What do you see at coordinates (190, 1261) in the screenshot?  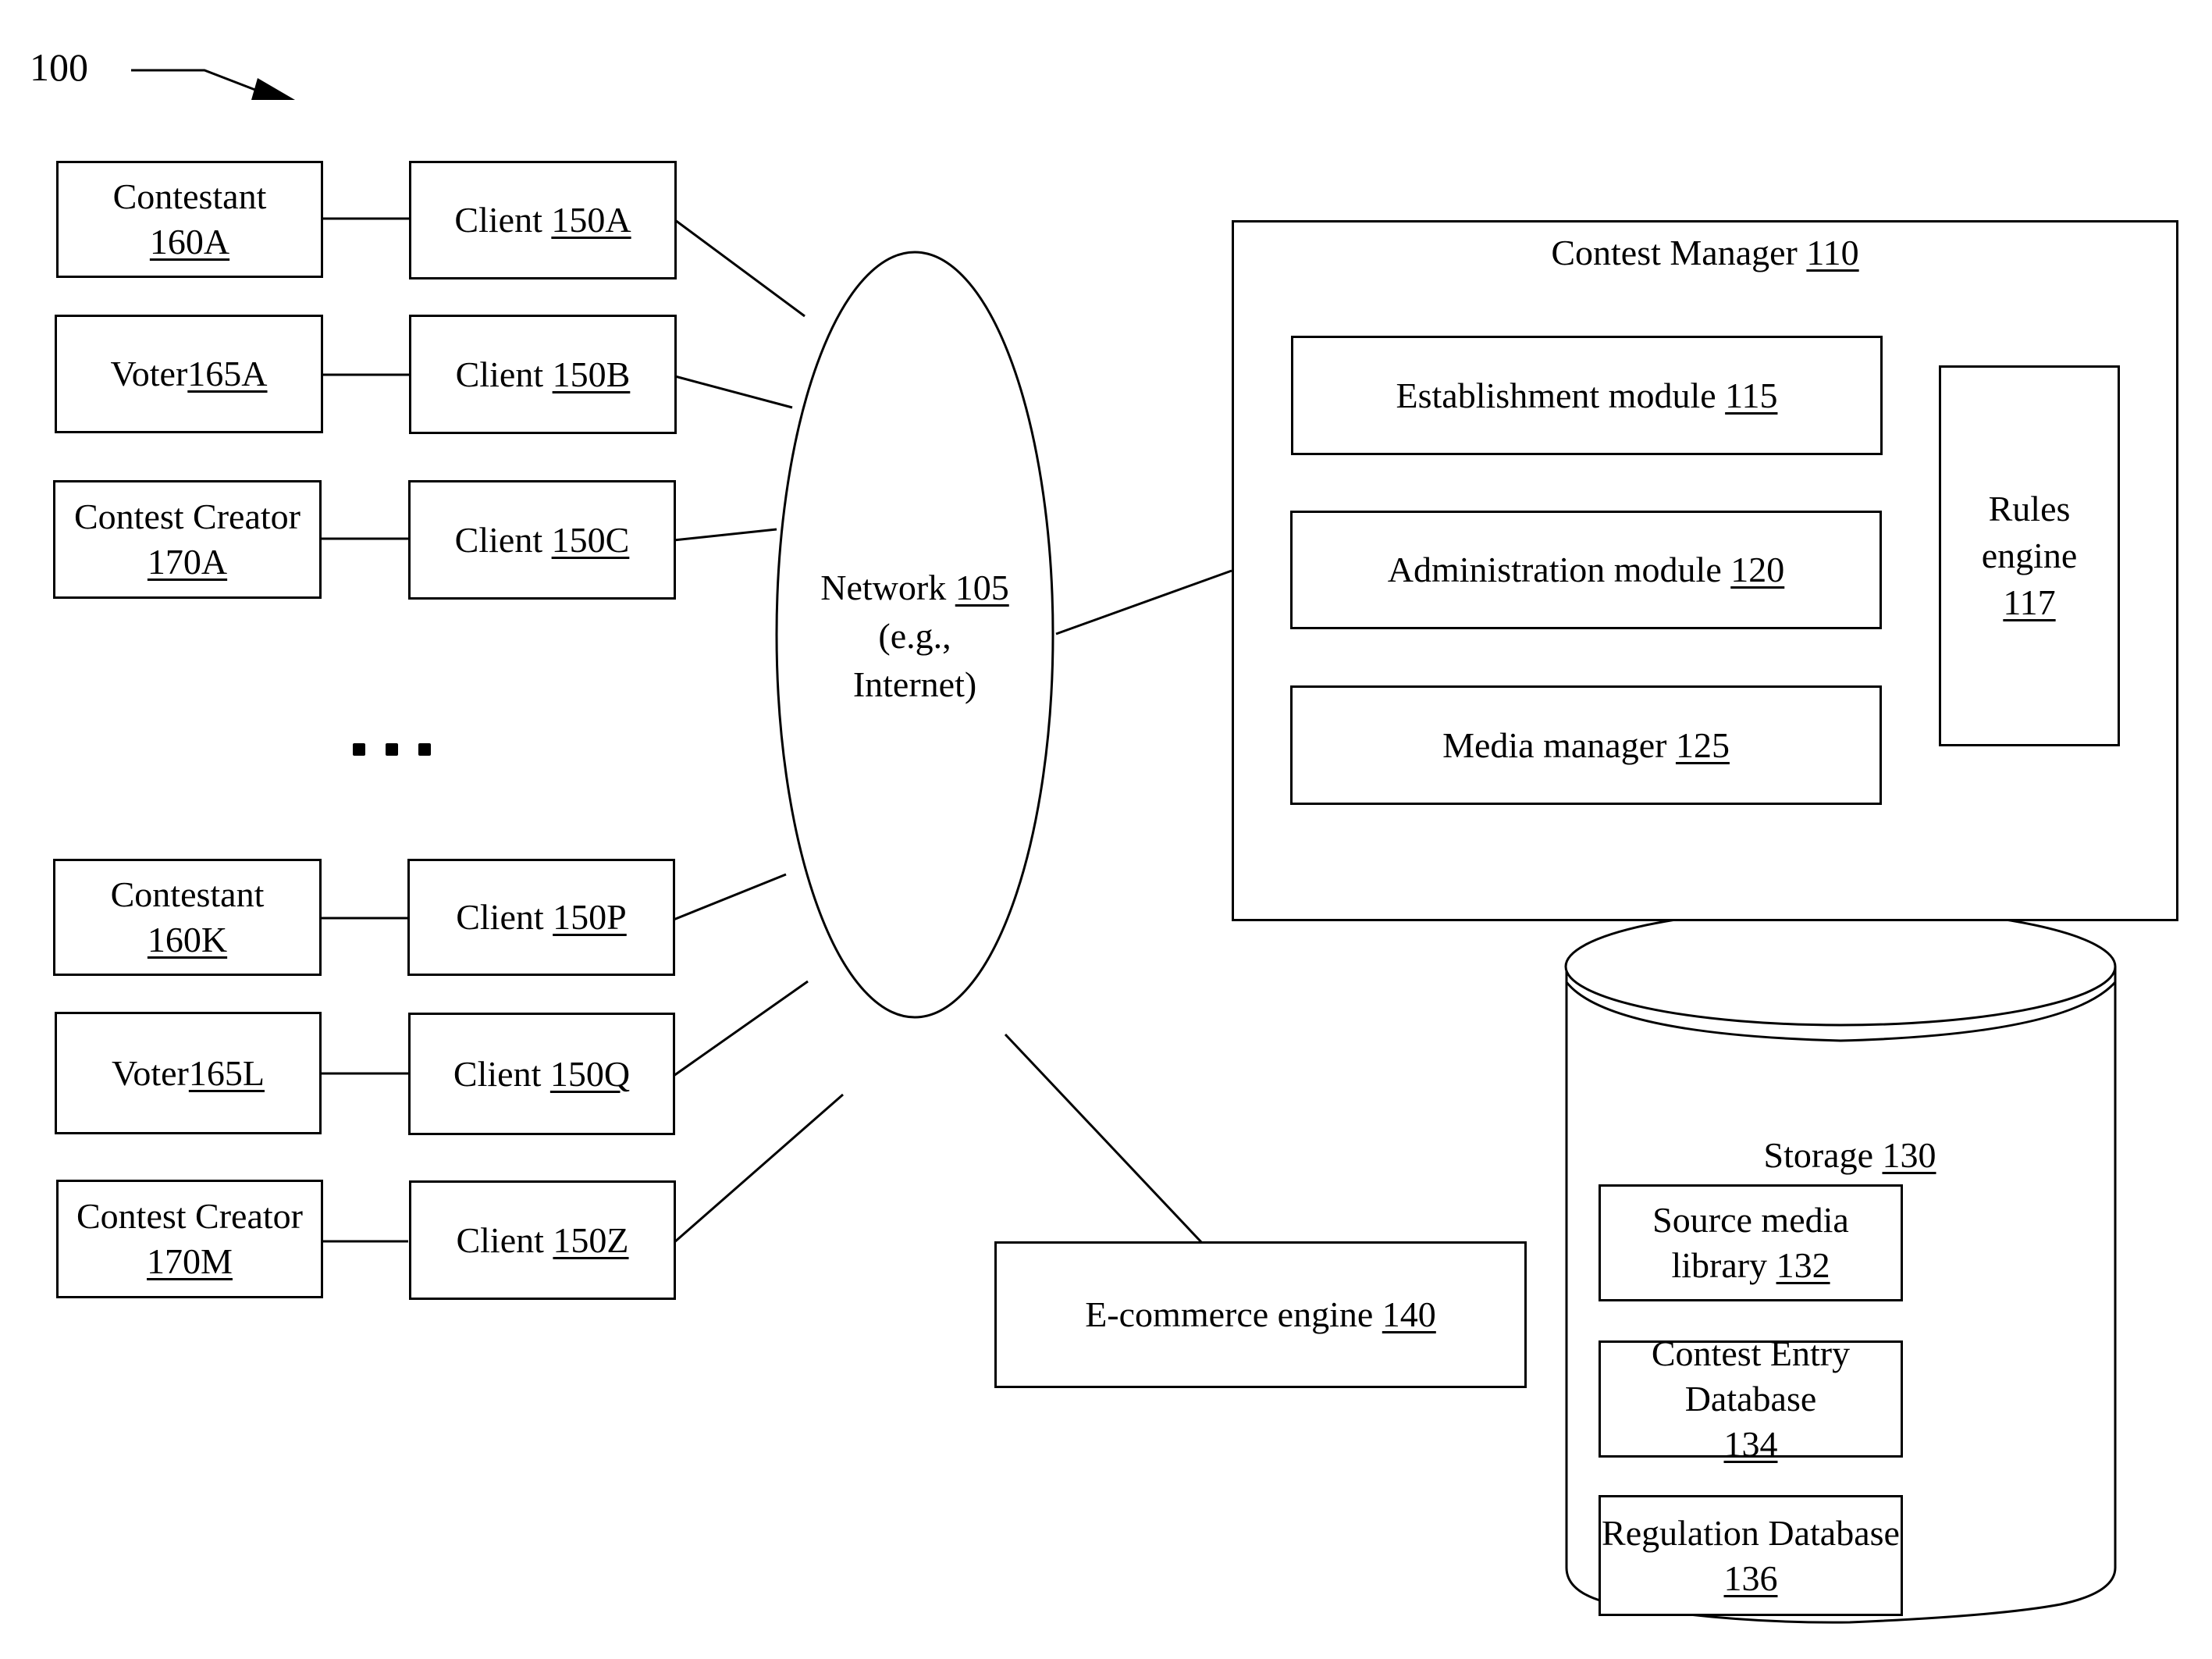 I see `user-ref: 170M` at bounding box center [190, 1261].